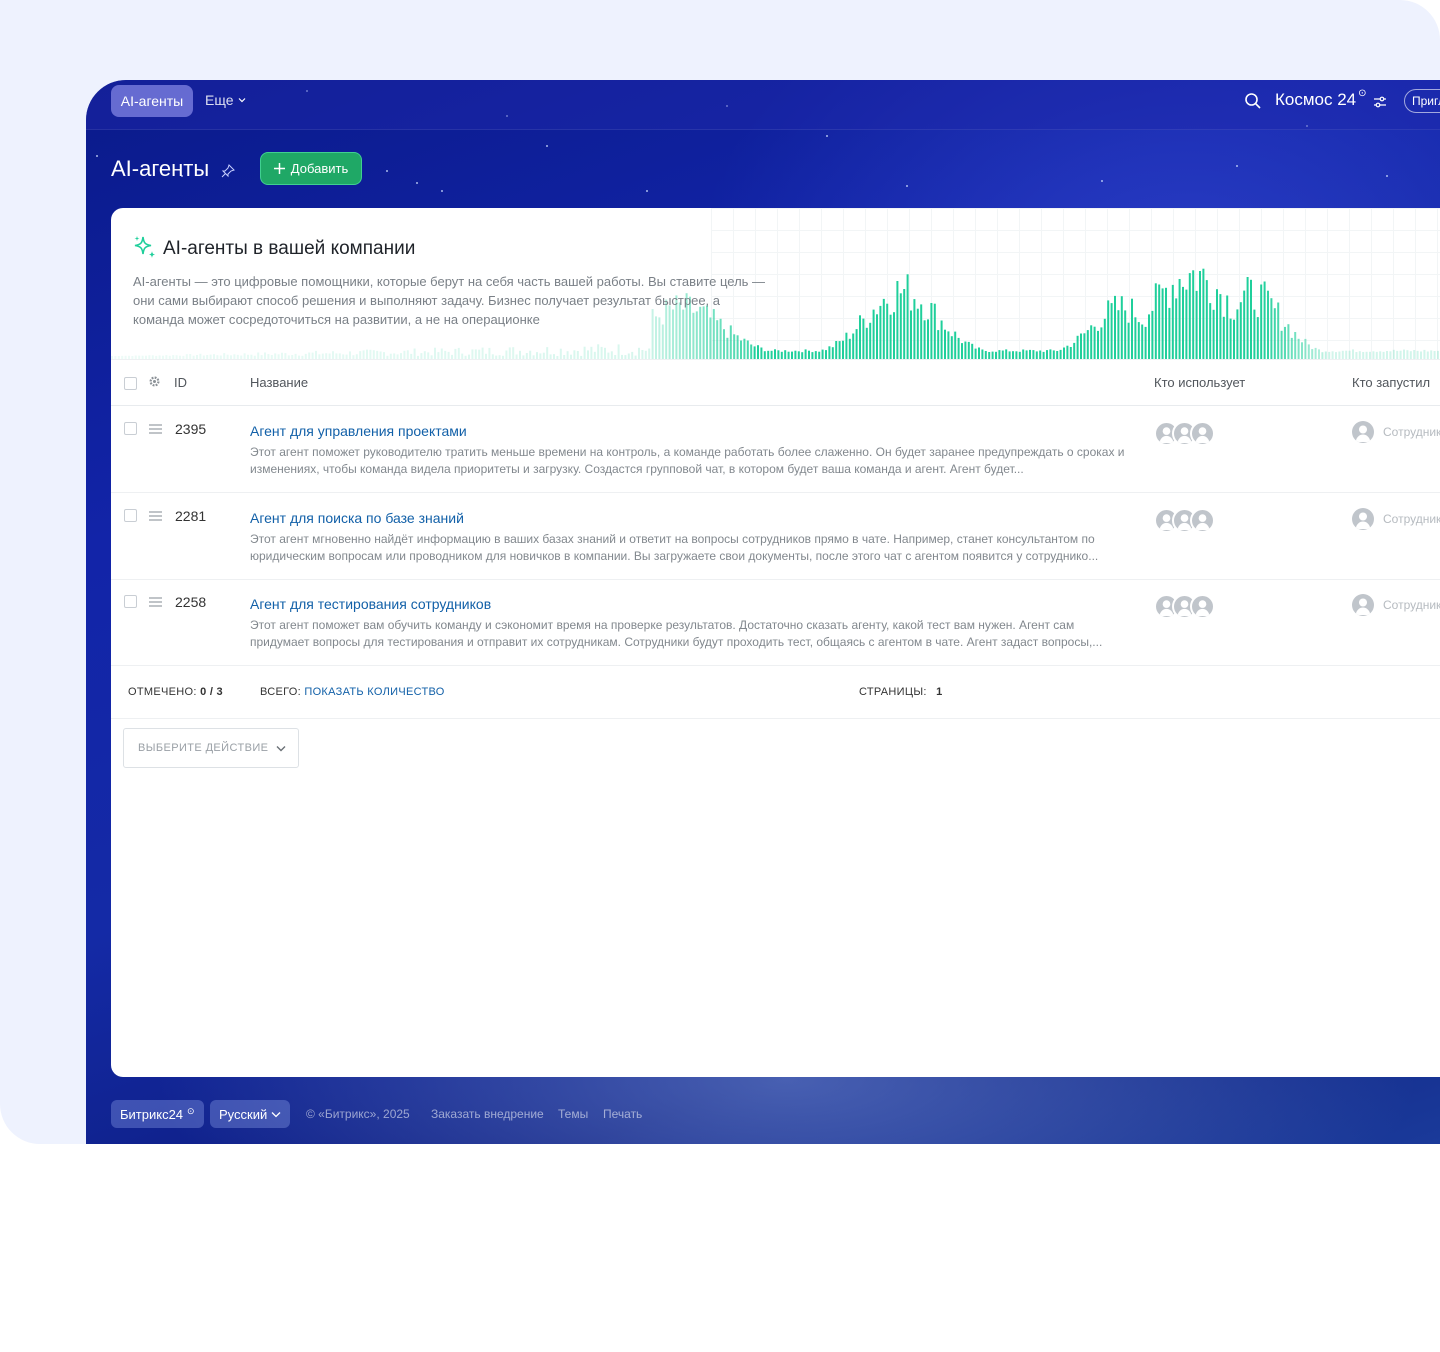 This screenshot has height=1352, width=1440. I want to click on column-users: Кто использует, so click(1199, 382).